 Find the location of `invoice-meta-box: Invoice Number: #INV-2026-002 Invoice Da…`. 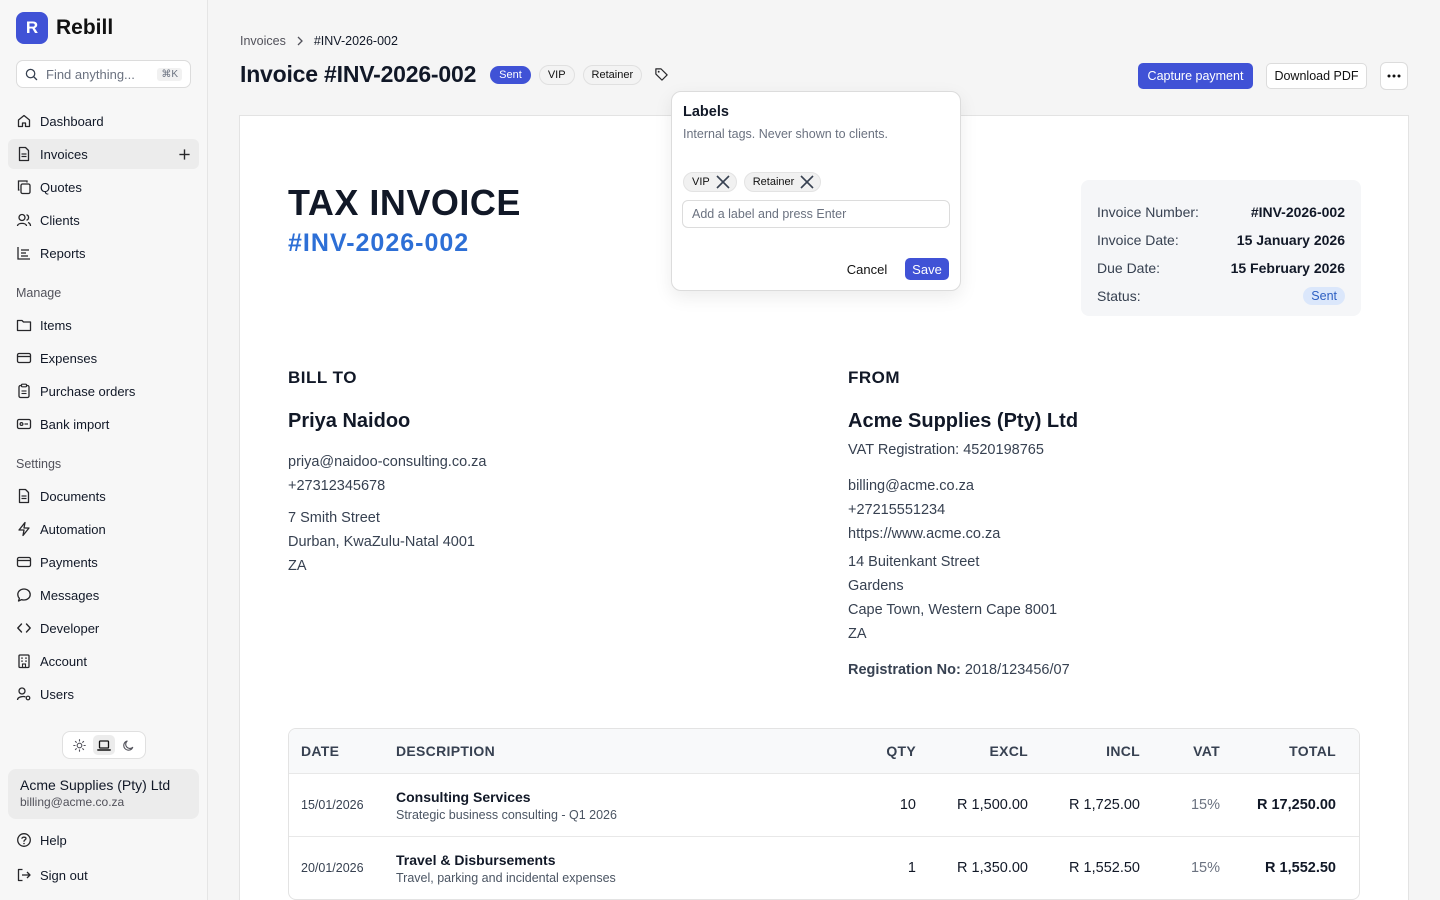

invoice-meta-box: Invoice Number: #INV-2026-002 Invoice Da… is located at coordinates (1221, 248).